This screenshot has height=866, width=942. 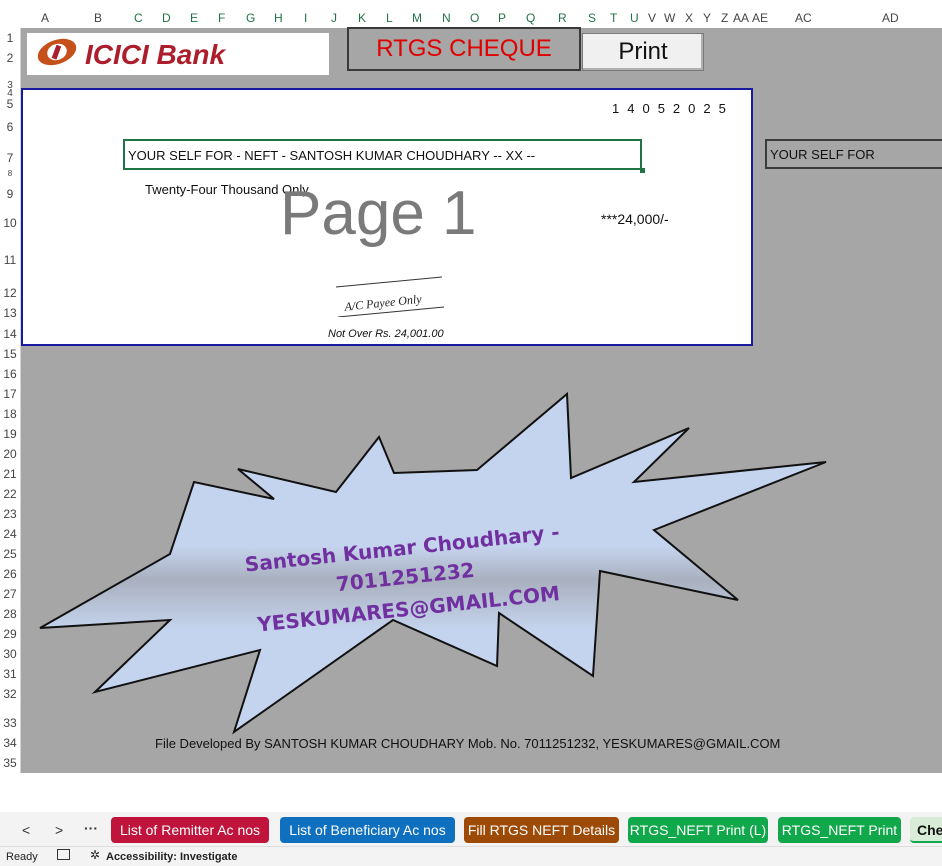 What do you see at coordinates (334, 18) in the screenshot?
I see `col-header-J: J` at bounding box center [334, 18].